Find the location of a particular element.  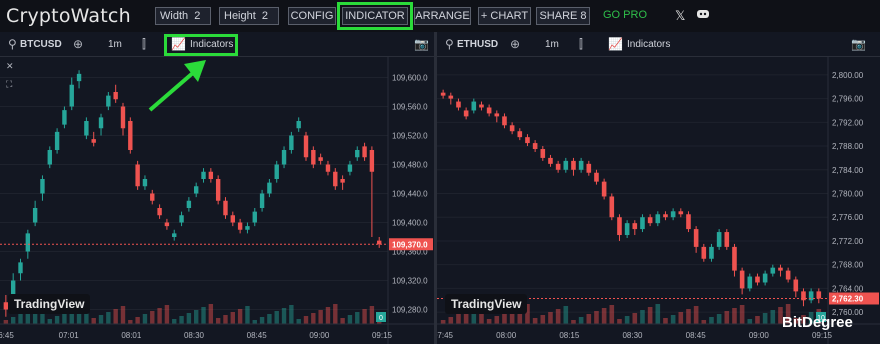

symbol-label: ETHUSD is located at coordinates (477, 44).